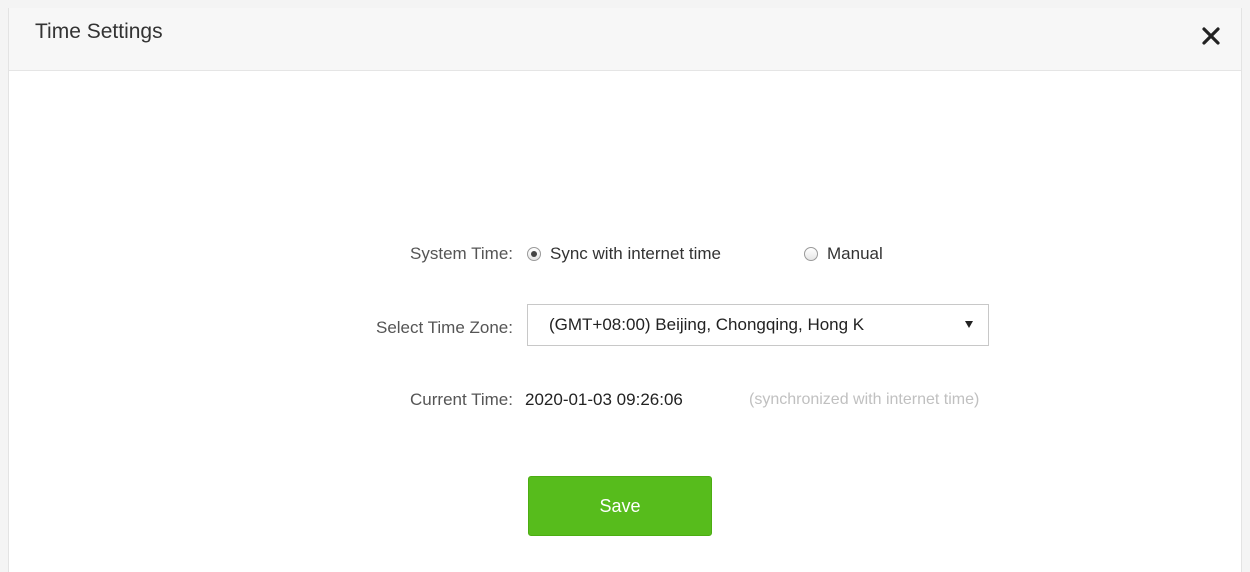 This screenshot has width=1250, height=572. What do you see at coordinates (620, 506) in the screenshot?
I see `save-button: Save` at bounding box center [620, 506].